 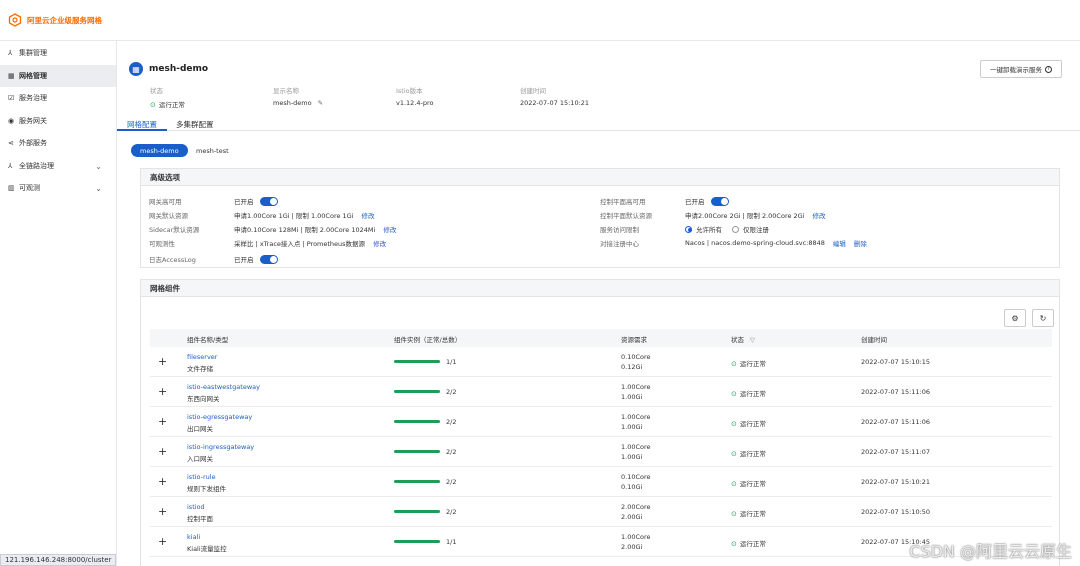 What do you see at coordinates (195, 124) in the screenshot?
I see `tab-multi-cluster: 多集群配置` at bounding box center [195, 124].